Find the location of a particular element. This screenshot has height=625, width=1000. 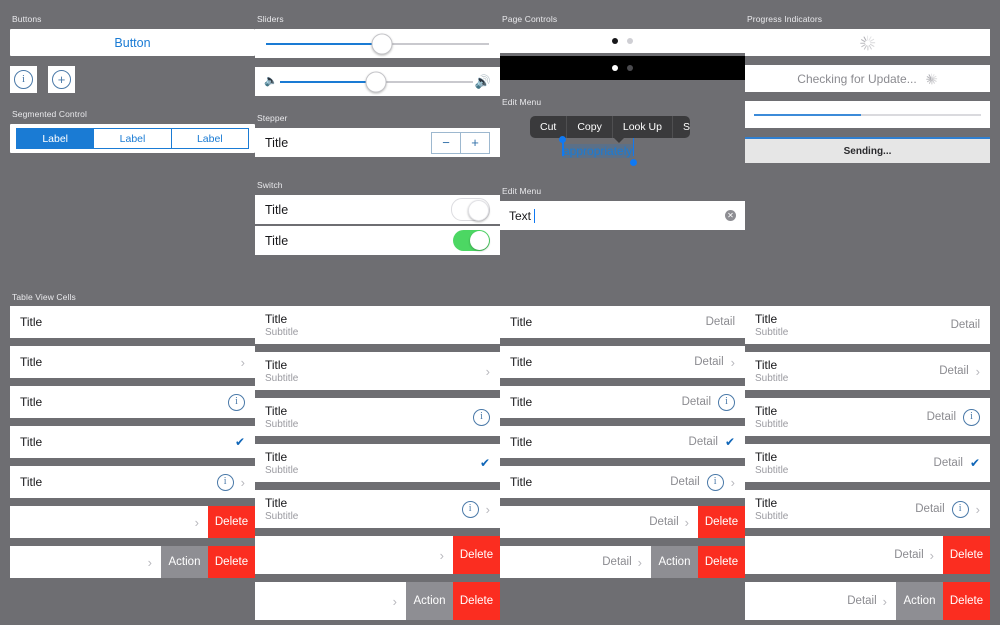

stepper-increment-button: + is located at coordinates (475, 142).